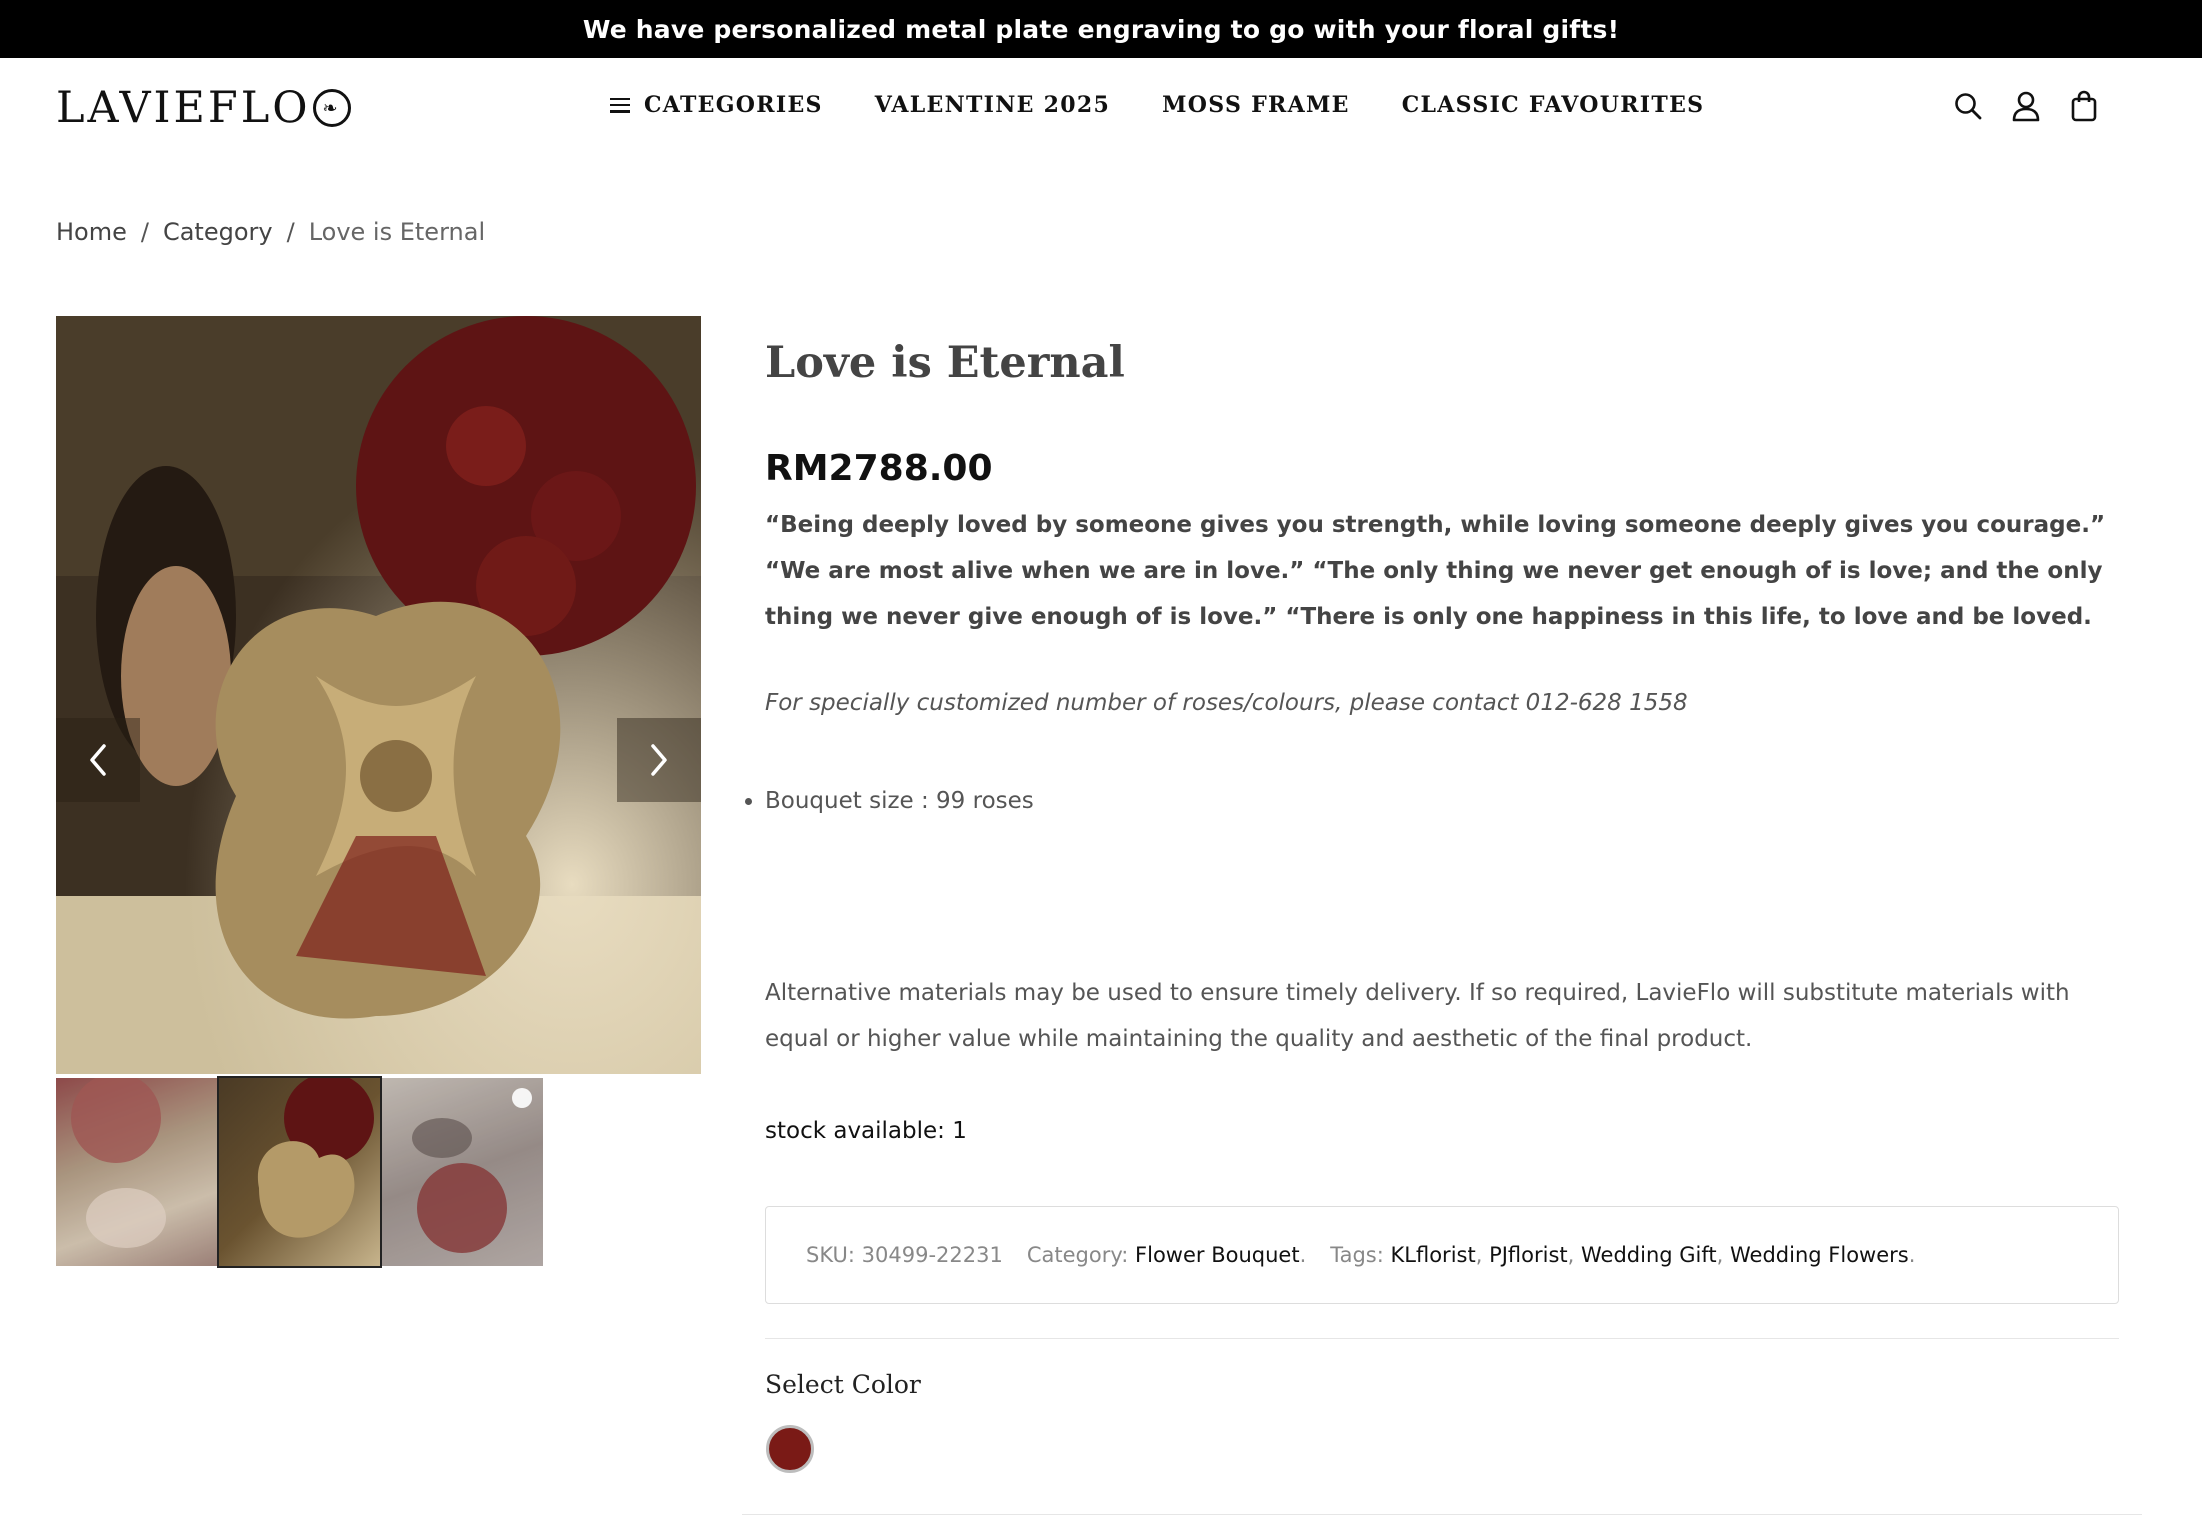 This screenshot has width=2202, height=1538. What do you see at coordinates (2026, 106) in the screenshot?
I see `user-icon` at bounding box center [2026, 106].